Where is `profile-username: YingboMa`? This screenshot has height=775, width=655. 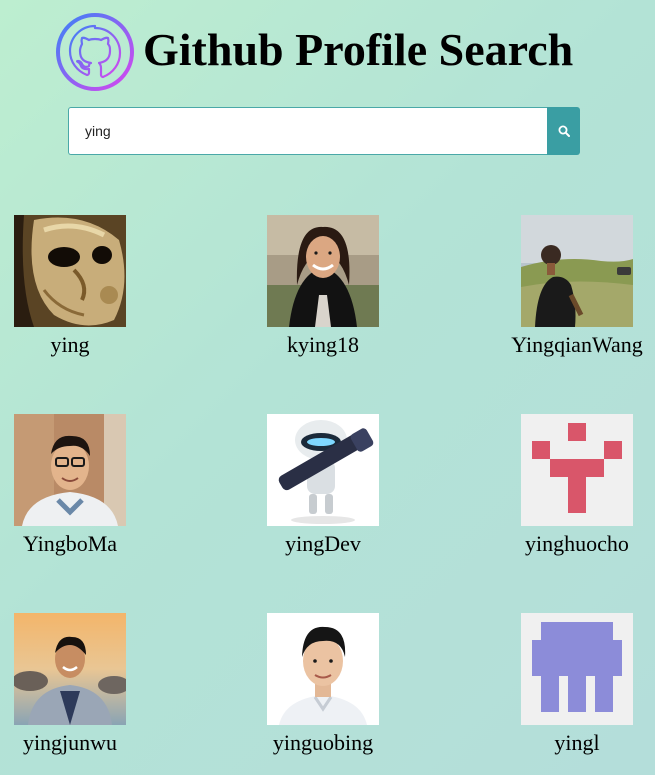 profile-username: YingboMa is located at coordinates (75, 544).